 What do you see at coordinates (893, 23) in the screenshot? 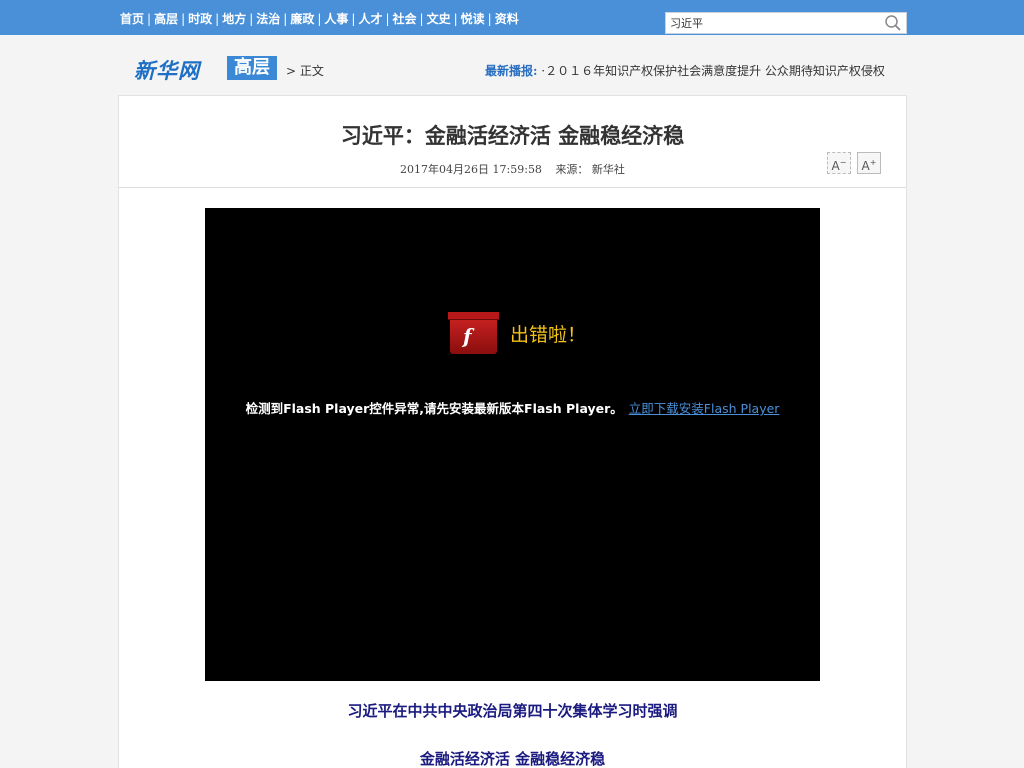
I see `search-icon` at bounding box center [893, 23].